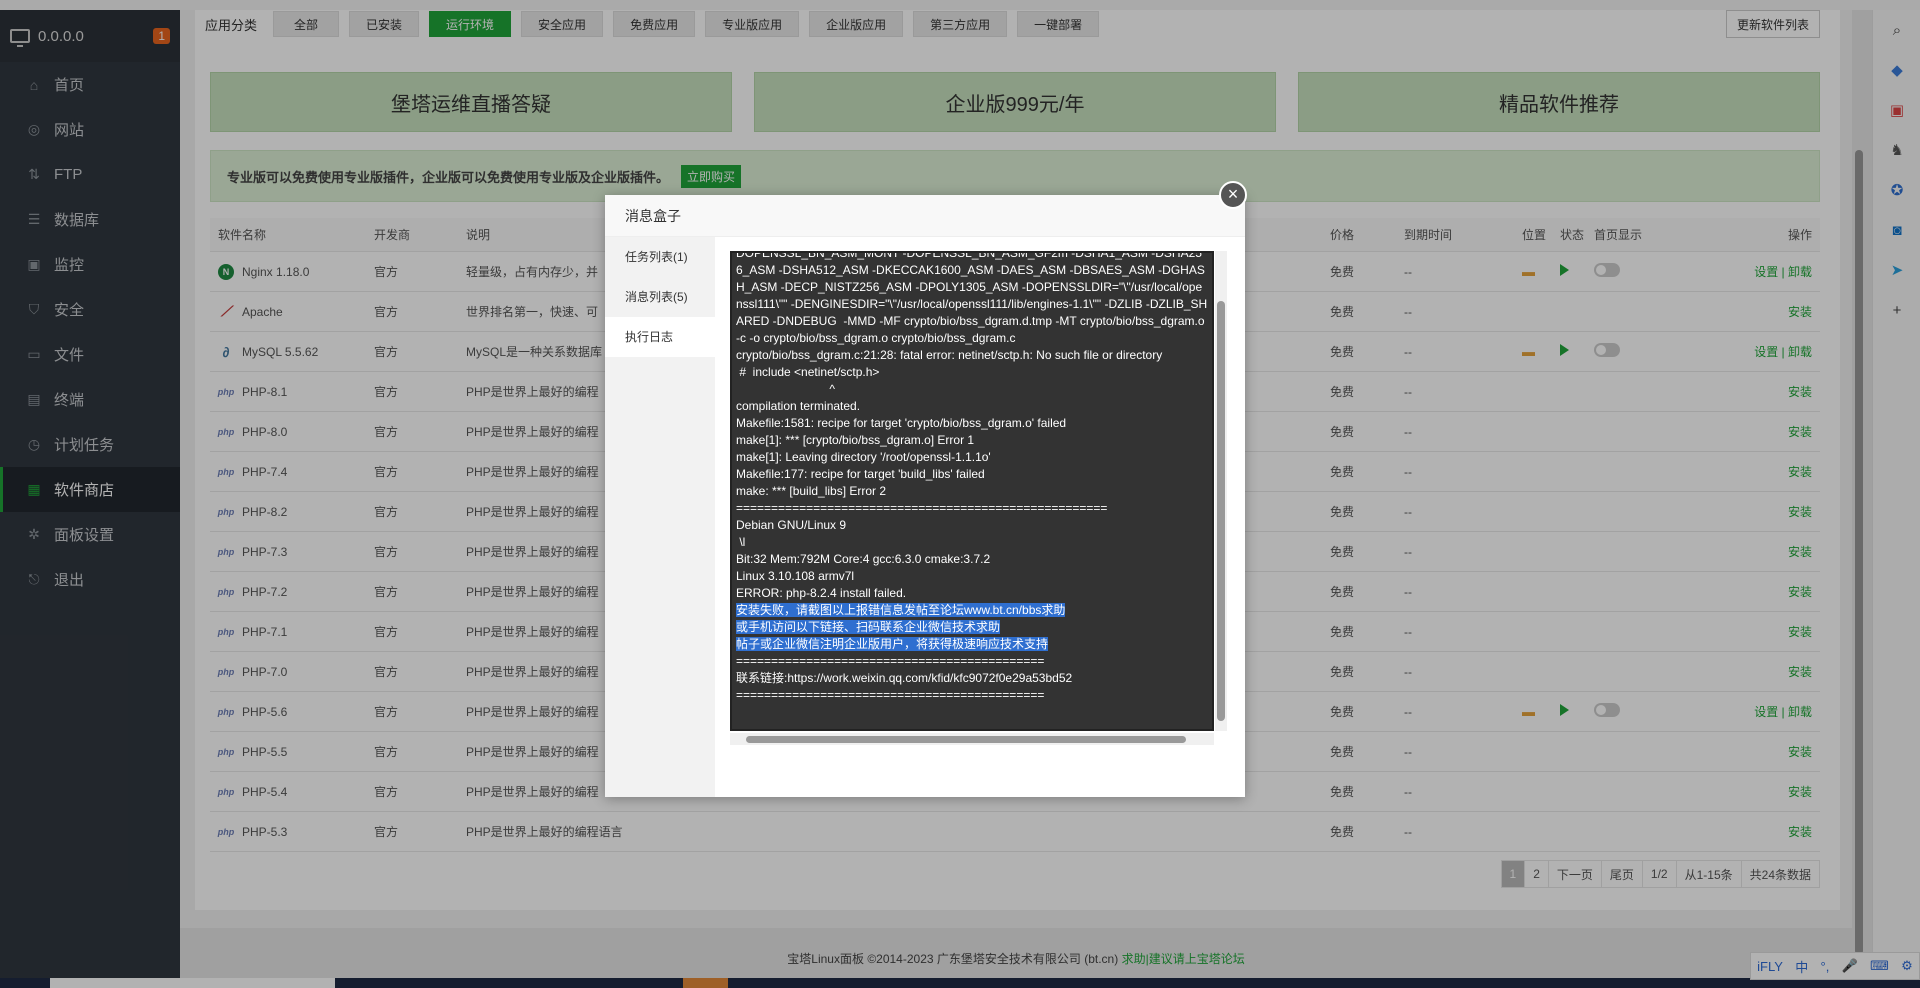 The width and height of the screenshot is (1920, 988). I want to click on modal-tab: 任务列表(1), so click(660, 257).